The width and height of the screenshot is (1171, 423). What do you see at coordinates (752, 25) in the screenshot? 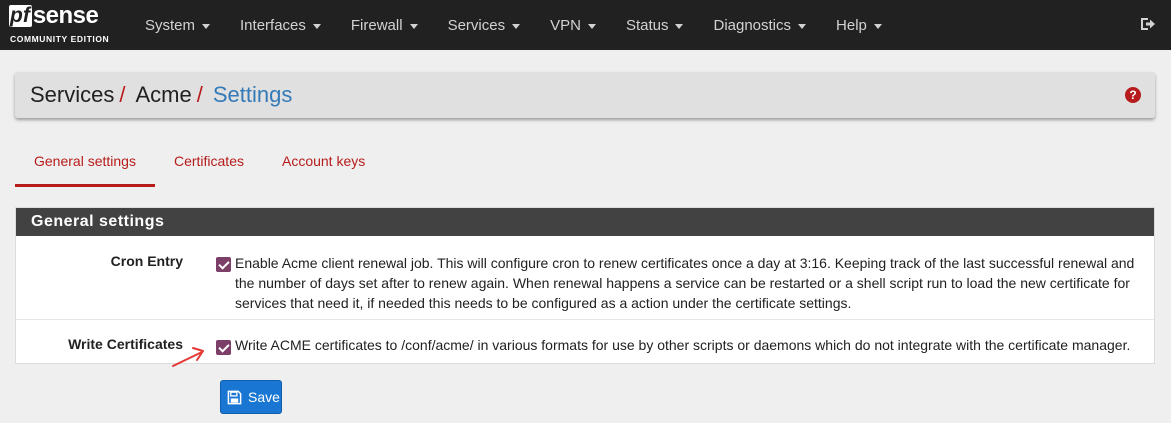
I see `nav-diagnostics-label: Diagnostics` at bounding box center [752, 25].